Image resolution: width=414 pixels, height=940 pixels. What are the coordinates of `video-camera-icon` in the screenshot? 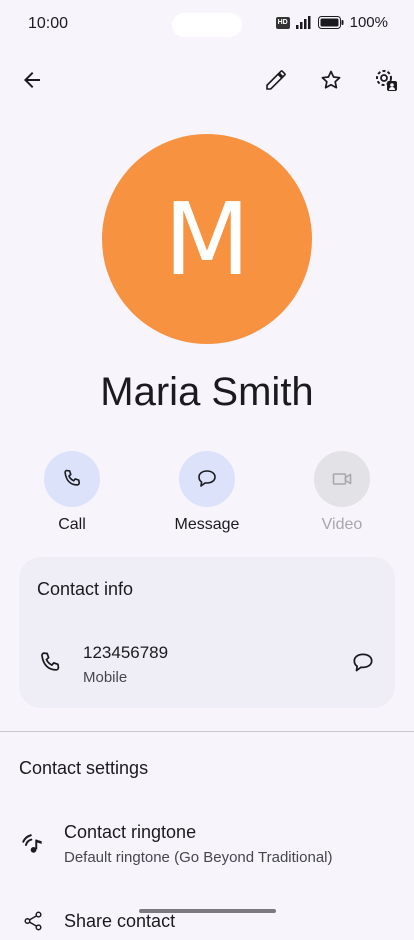 It's located at (342, 479).